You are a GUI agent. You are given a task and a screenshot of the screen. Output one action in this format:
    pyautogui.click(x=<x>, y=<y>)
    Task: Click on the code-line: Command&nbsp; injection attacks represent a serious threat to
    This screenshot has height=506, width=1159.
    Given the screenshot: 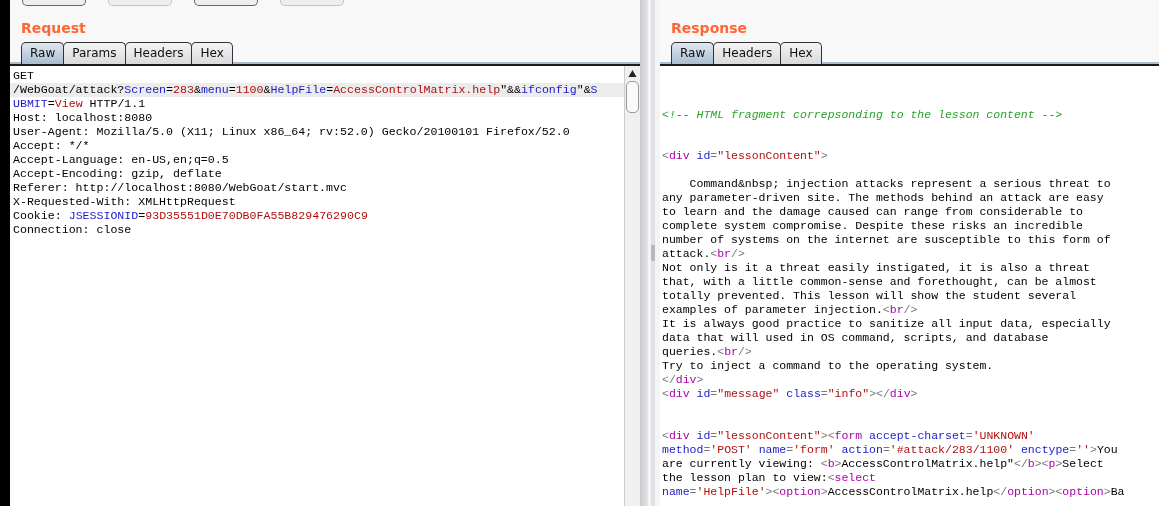 What is the action you would take?
    pyautogui.click(x=900, y=184)
    